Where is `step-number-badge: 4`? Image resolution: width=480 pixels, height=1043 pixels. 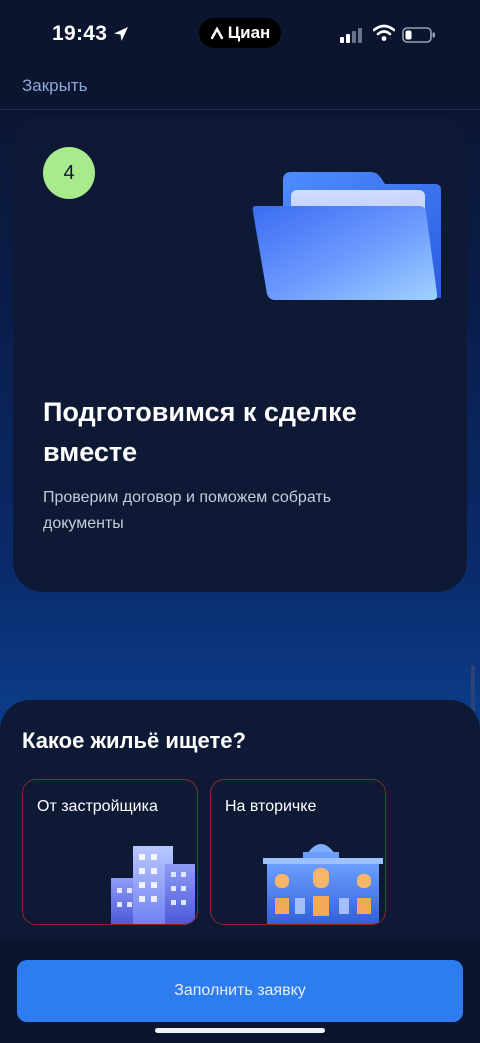
step-number-badge: 4 is located at coordinates (69, 173).